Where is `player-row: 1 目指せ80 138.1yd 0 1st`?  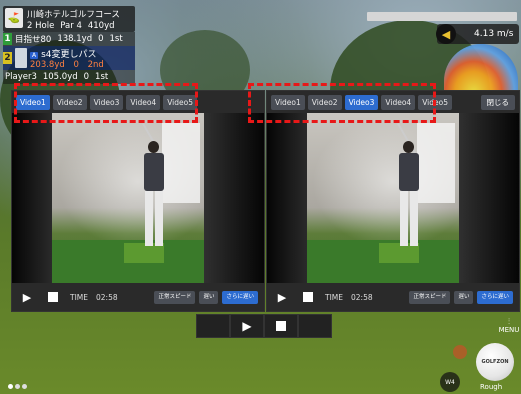
player-row: 1 目指せ80 138.1yd 0 1st is located at coordinates (69, 39).